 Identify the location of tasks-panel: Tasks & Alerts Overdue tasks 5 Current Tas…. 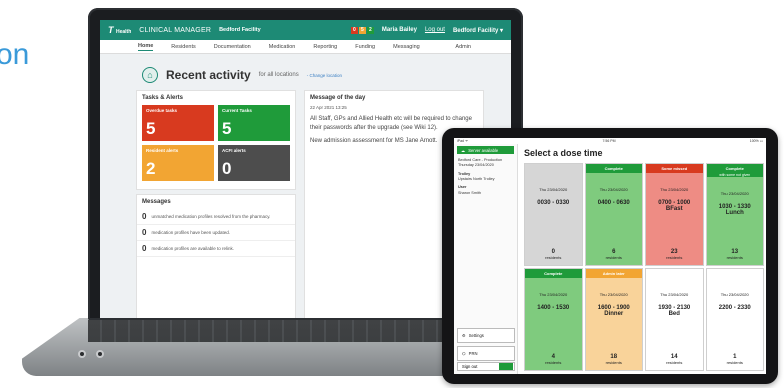
(216, 140).